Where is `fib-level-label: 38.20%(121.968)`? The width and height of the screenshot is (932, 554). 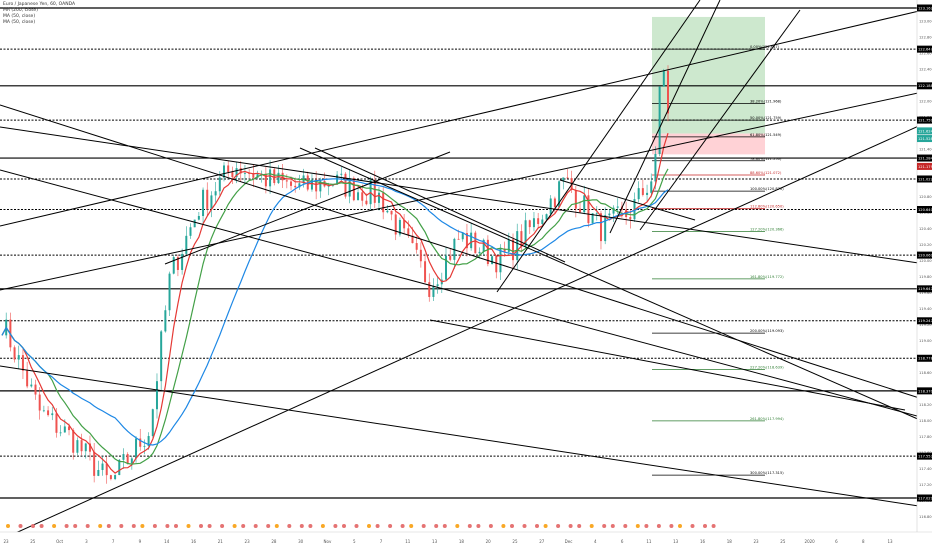
fib-level-label: 38.20%(121.968) is located at coordinates (766, 101).